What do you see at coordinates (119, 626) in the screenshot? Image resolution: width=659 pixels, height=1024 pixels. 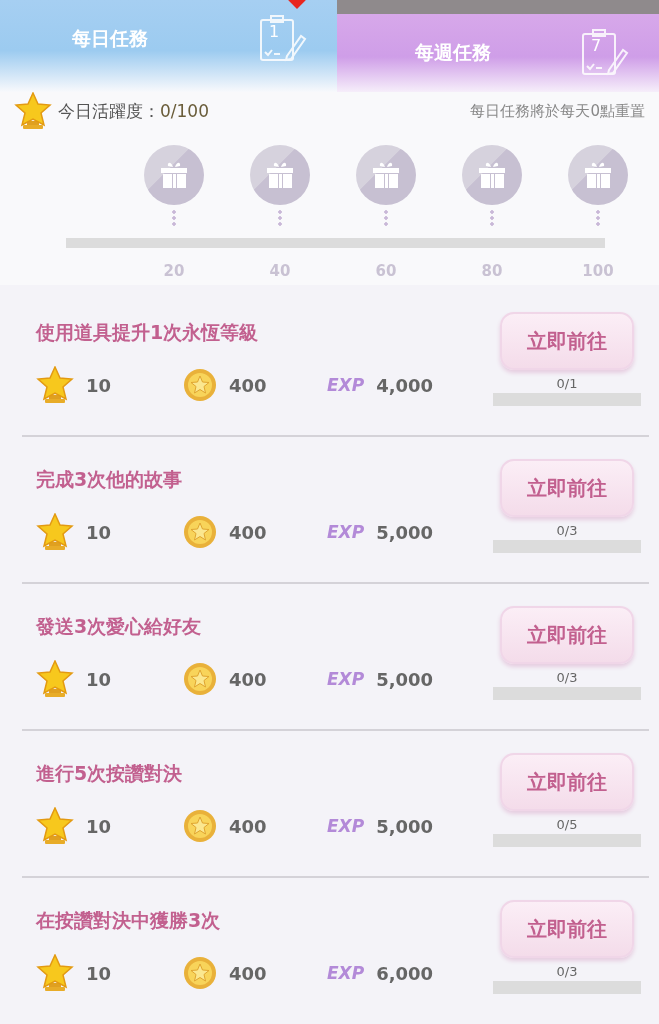 I see `task-title: 發送3次愛心給好友` at bounding box center [119, 626].